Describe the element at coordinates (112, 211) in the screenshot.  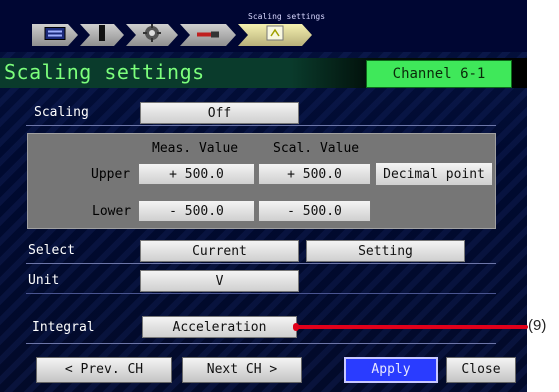
I see `lower-label: Lower` at that location.